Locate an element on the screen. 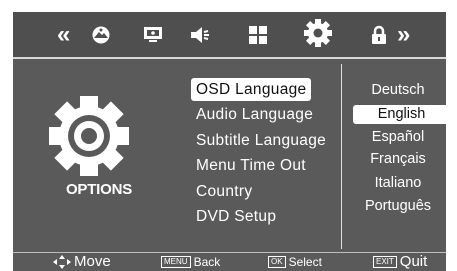  language-option-english: English is located at coordinates (399, 114).